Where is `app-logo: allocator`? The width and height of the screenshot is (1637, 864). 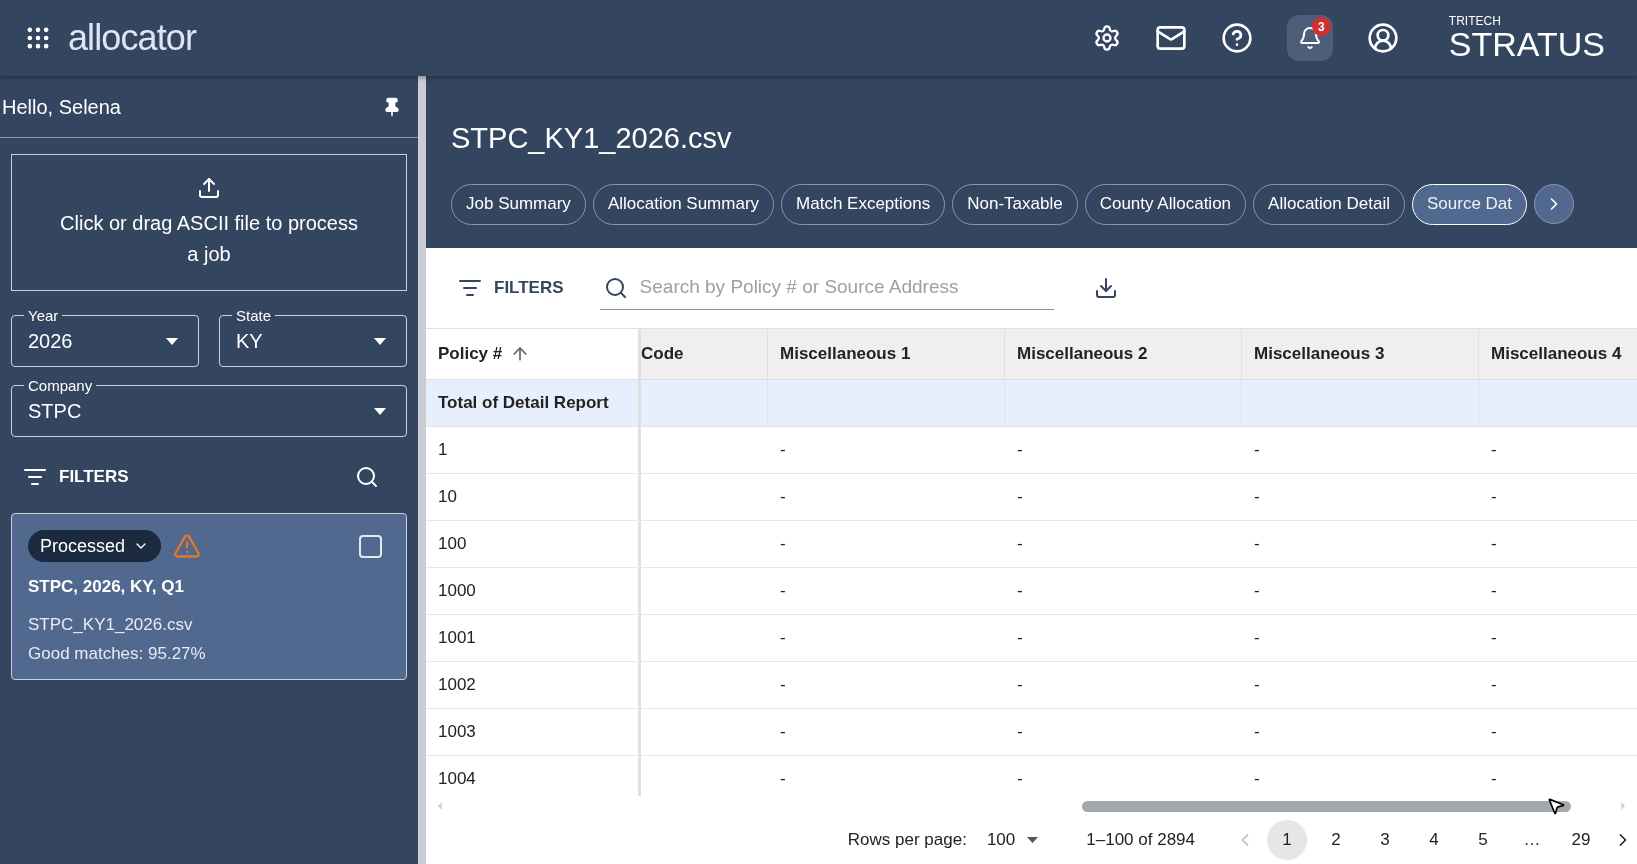 app-logo: allocator is located at coordinates (132, 38).